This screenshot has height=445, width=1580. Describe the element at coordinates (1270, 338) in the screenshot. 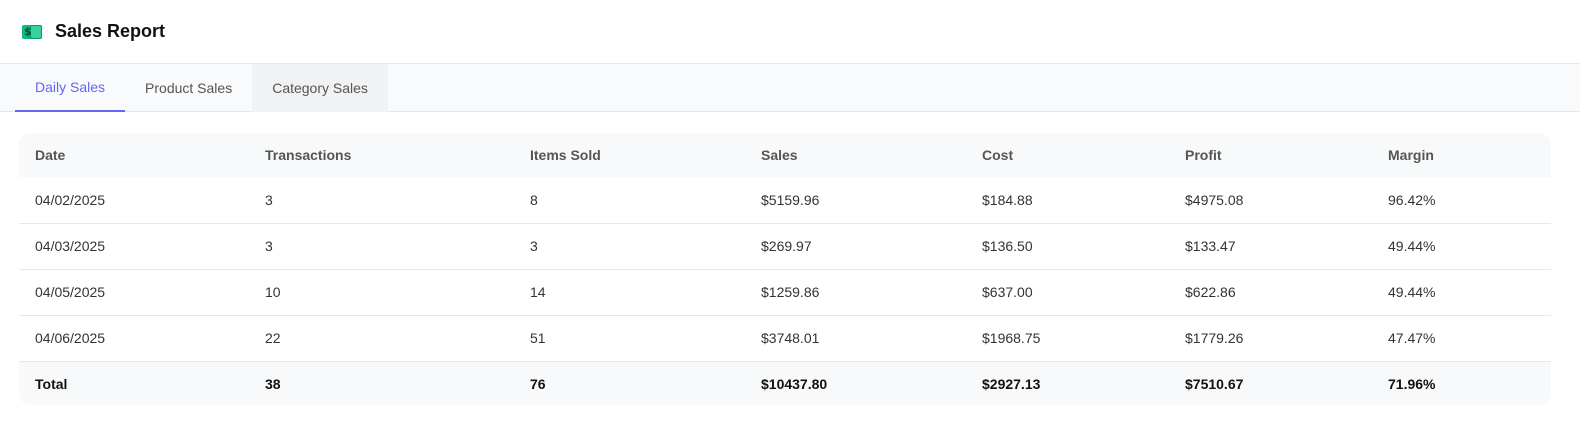

I see `cell-profit: $1779.26` at that location.